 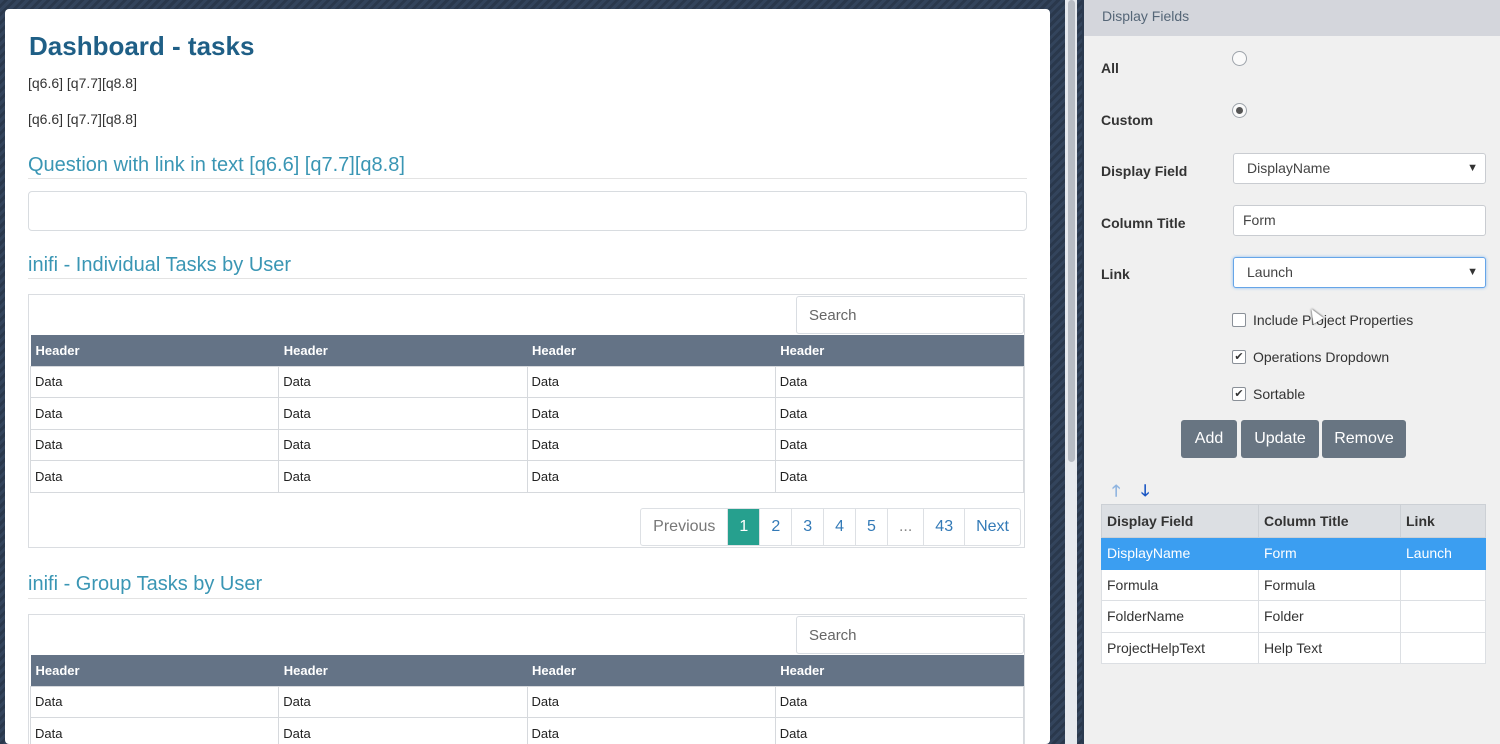 I want to click on next-button: Next, so click(x=992, y=527).